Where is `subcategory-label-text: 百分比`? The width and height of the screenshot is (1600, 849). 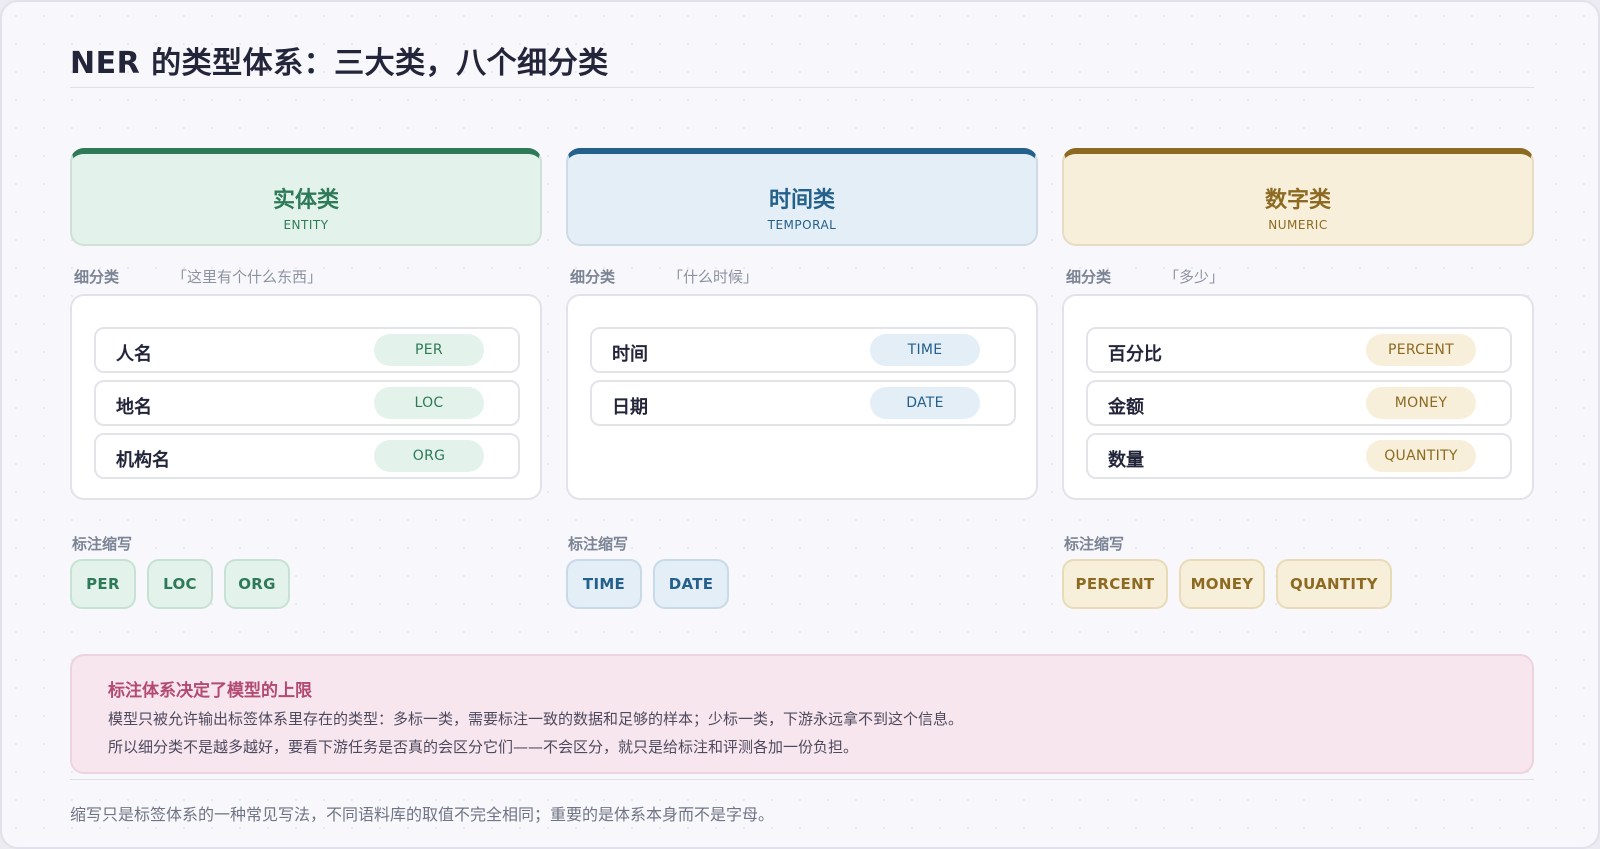
subcategory-label-text: 百分比 is located at coordinates (1135, 354).